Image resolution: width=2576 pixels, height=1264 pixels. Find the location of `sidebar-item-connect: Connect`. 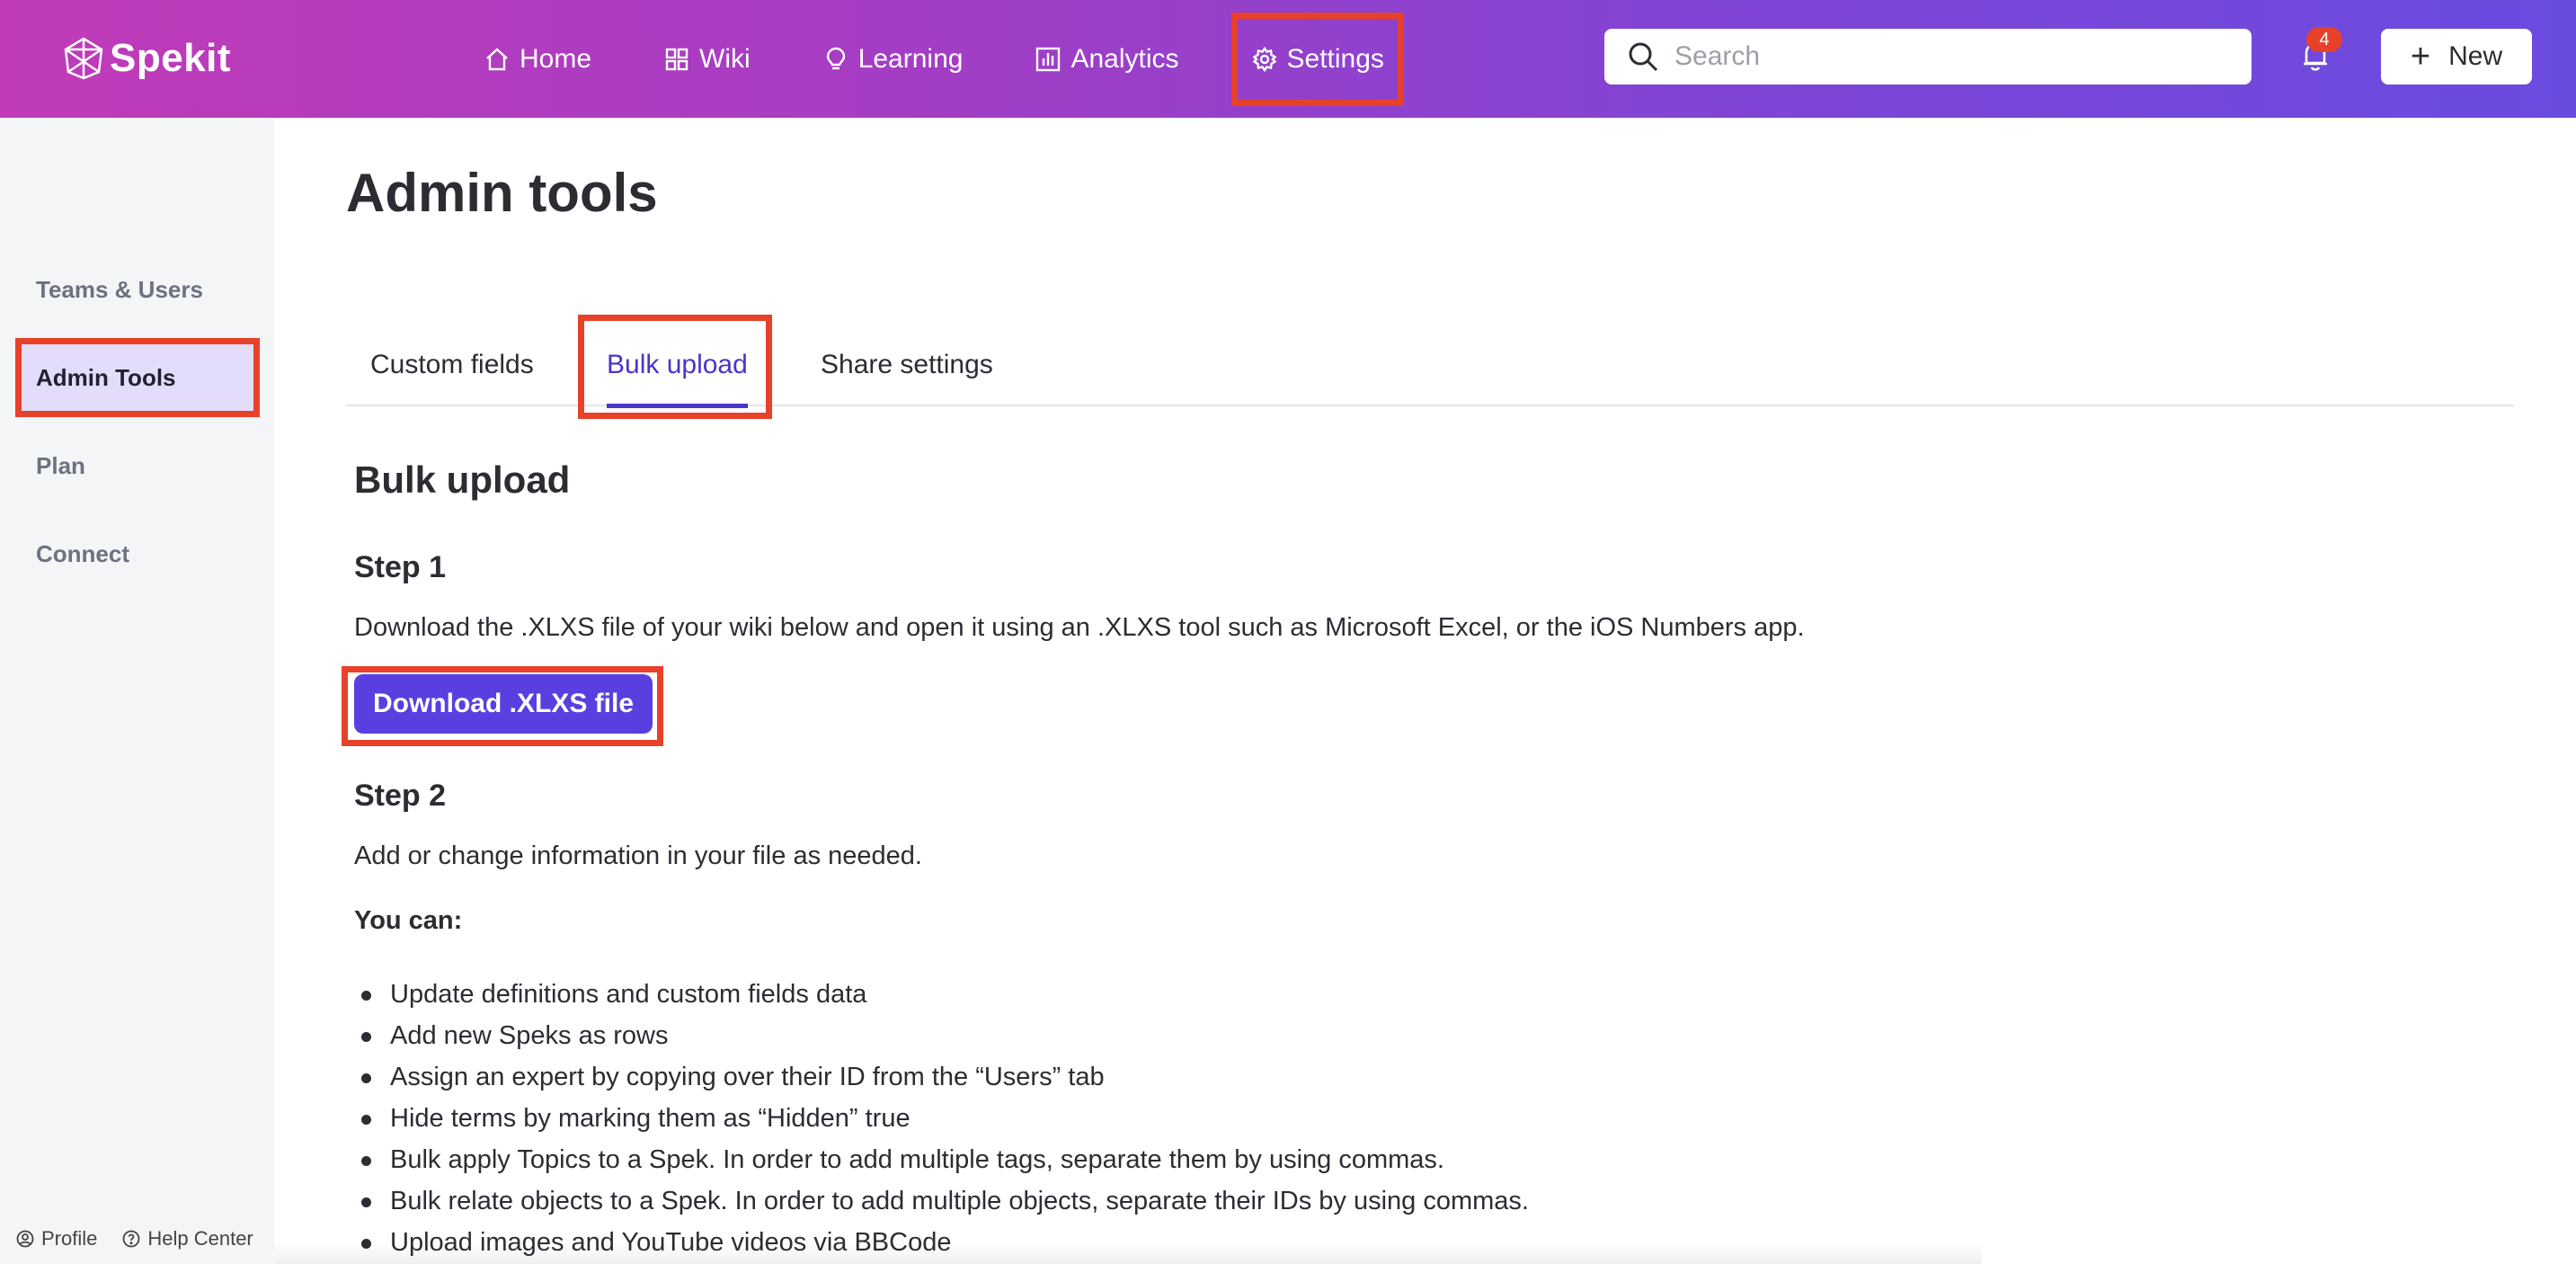

sidebar-item-connect: Connect is located at coordinates (137, 554).